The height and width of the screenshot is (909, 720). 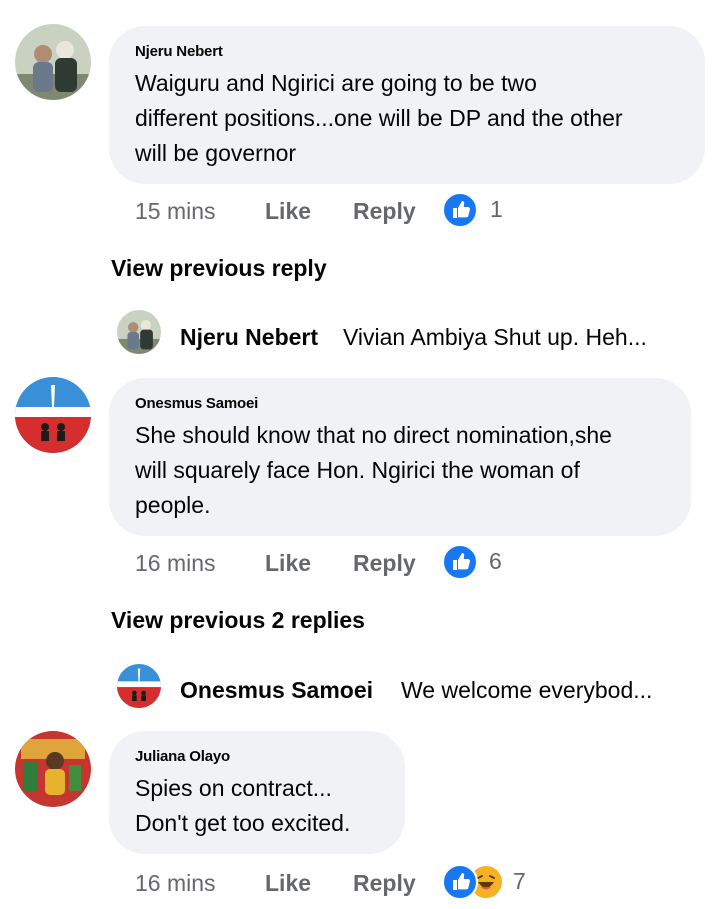 I want to click on comment-text-line: Waiguru and Ngirici are going to be two, so click(x=336, y=83).